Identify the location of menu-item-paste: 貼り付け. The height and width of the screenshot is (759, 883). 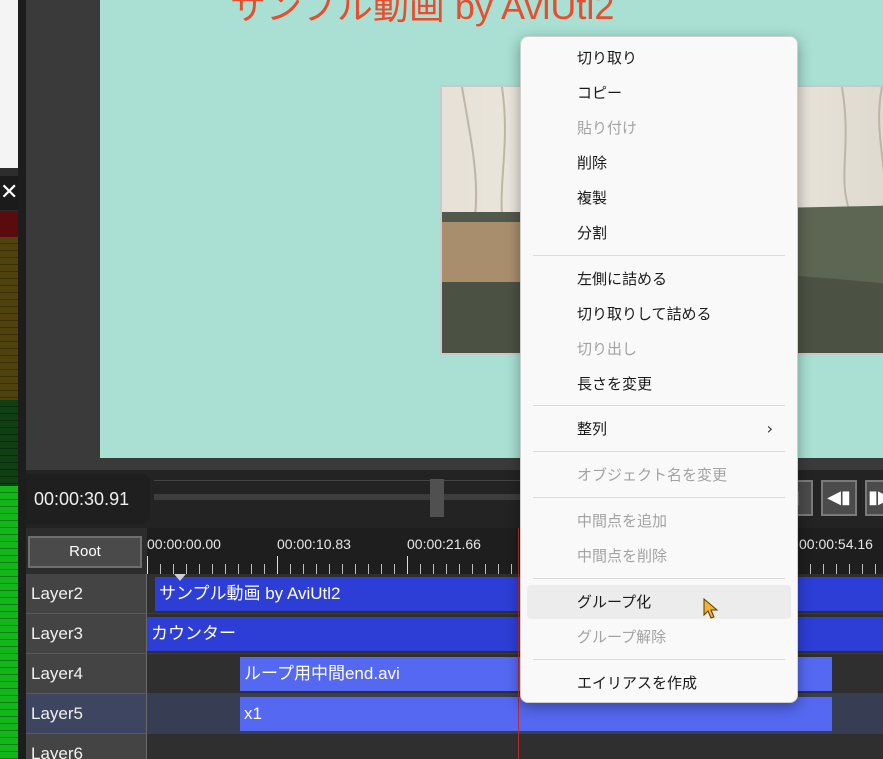
(607, 128).